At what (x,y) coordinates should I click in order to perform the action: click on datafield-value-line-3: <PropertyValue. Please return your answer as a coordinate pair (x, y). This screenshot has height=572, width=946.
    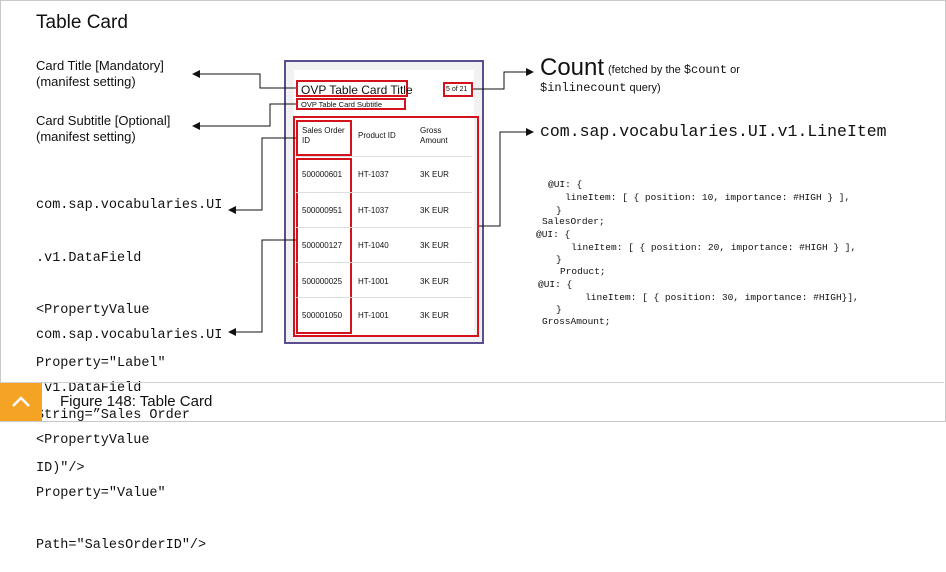
    Looking at the image, I should click on (93, 440).